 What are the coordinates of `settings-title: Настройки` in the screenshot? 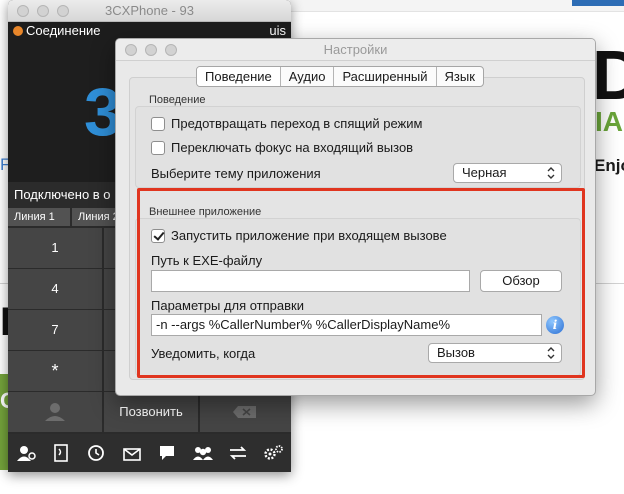 It's located at (355, 49).